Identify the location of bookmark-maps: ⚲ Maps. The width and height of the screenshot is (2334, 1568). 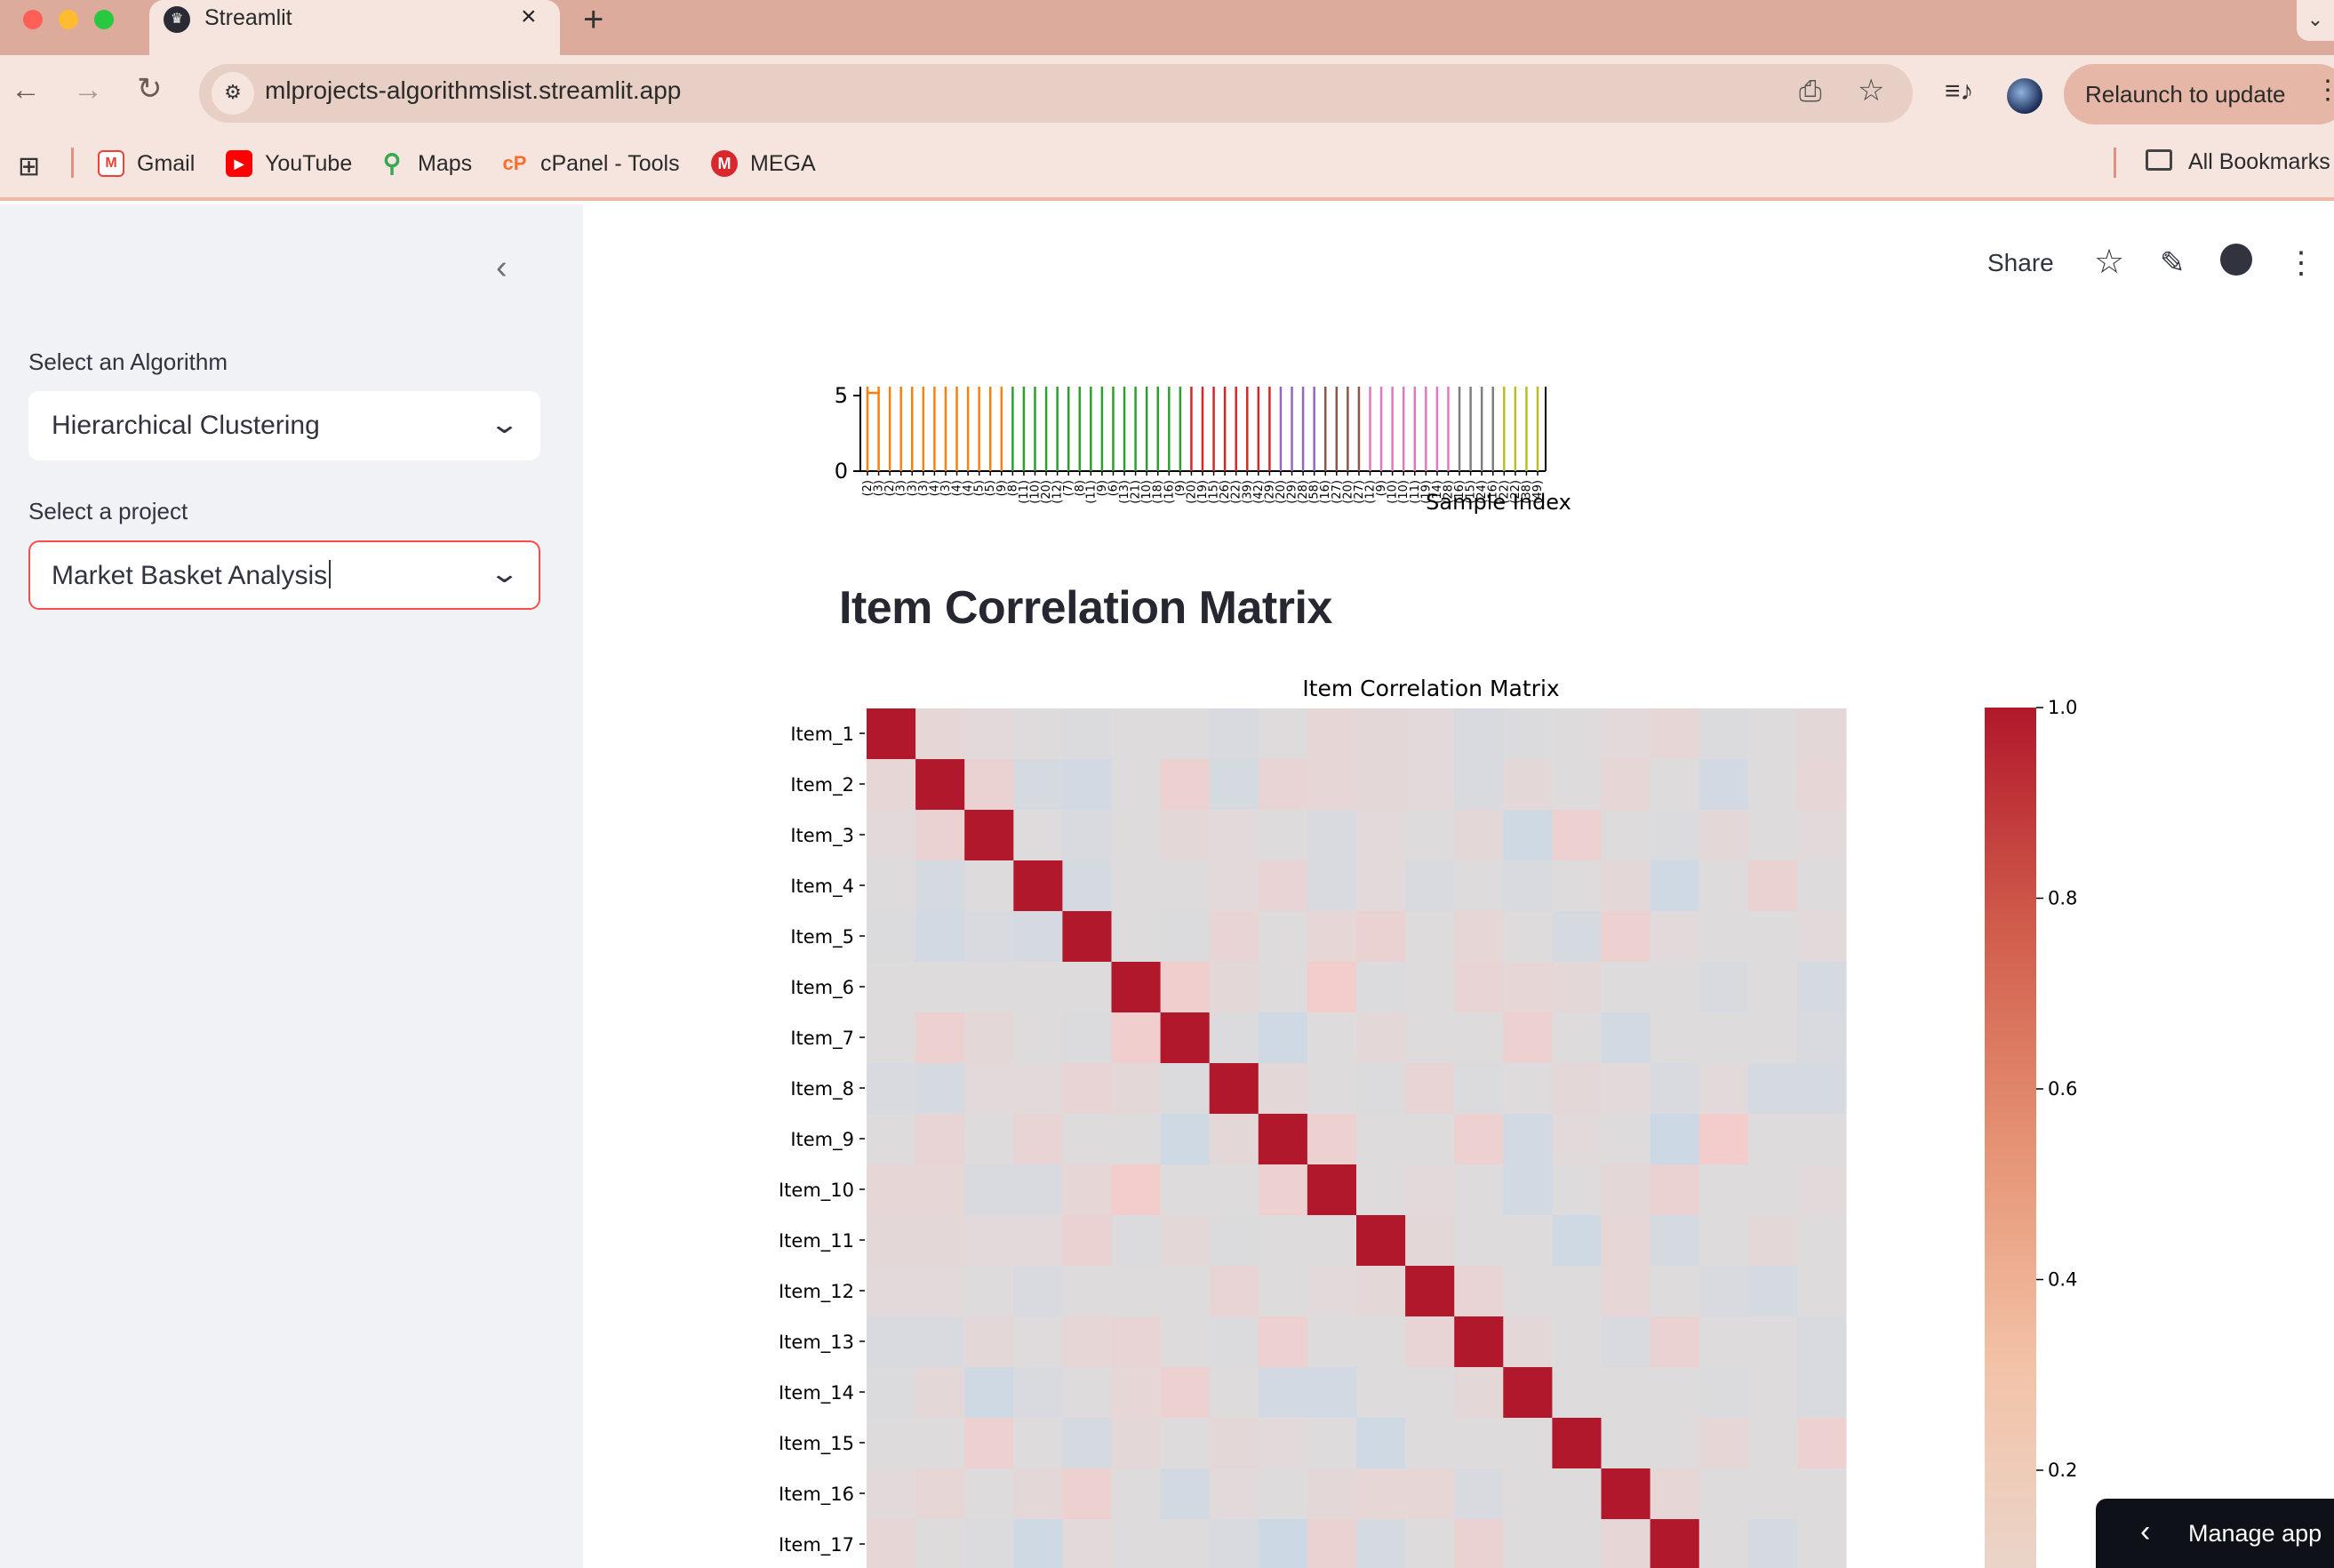
(432, 164).